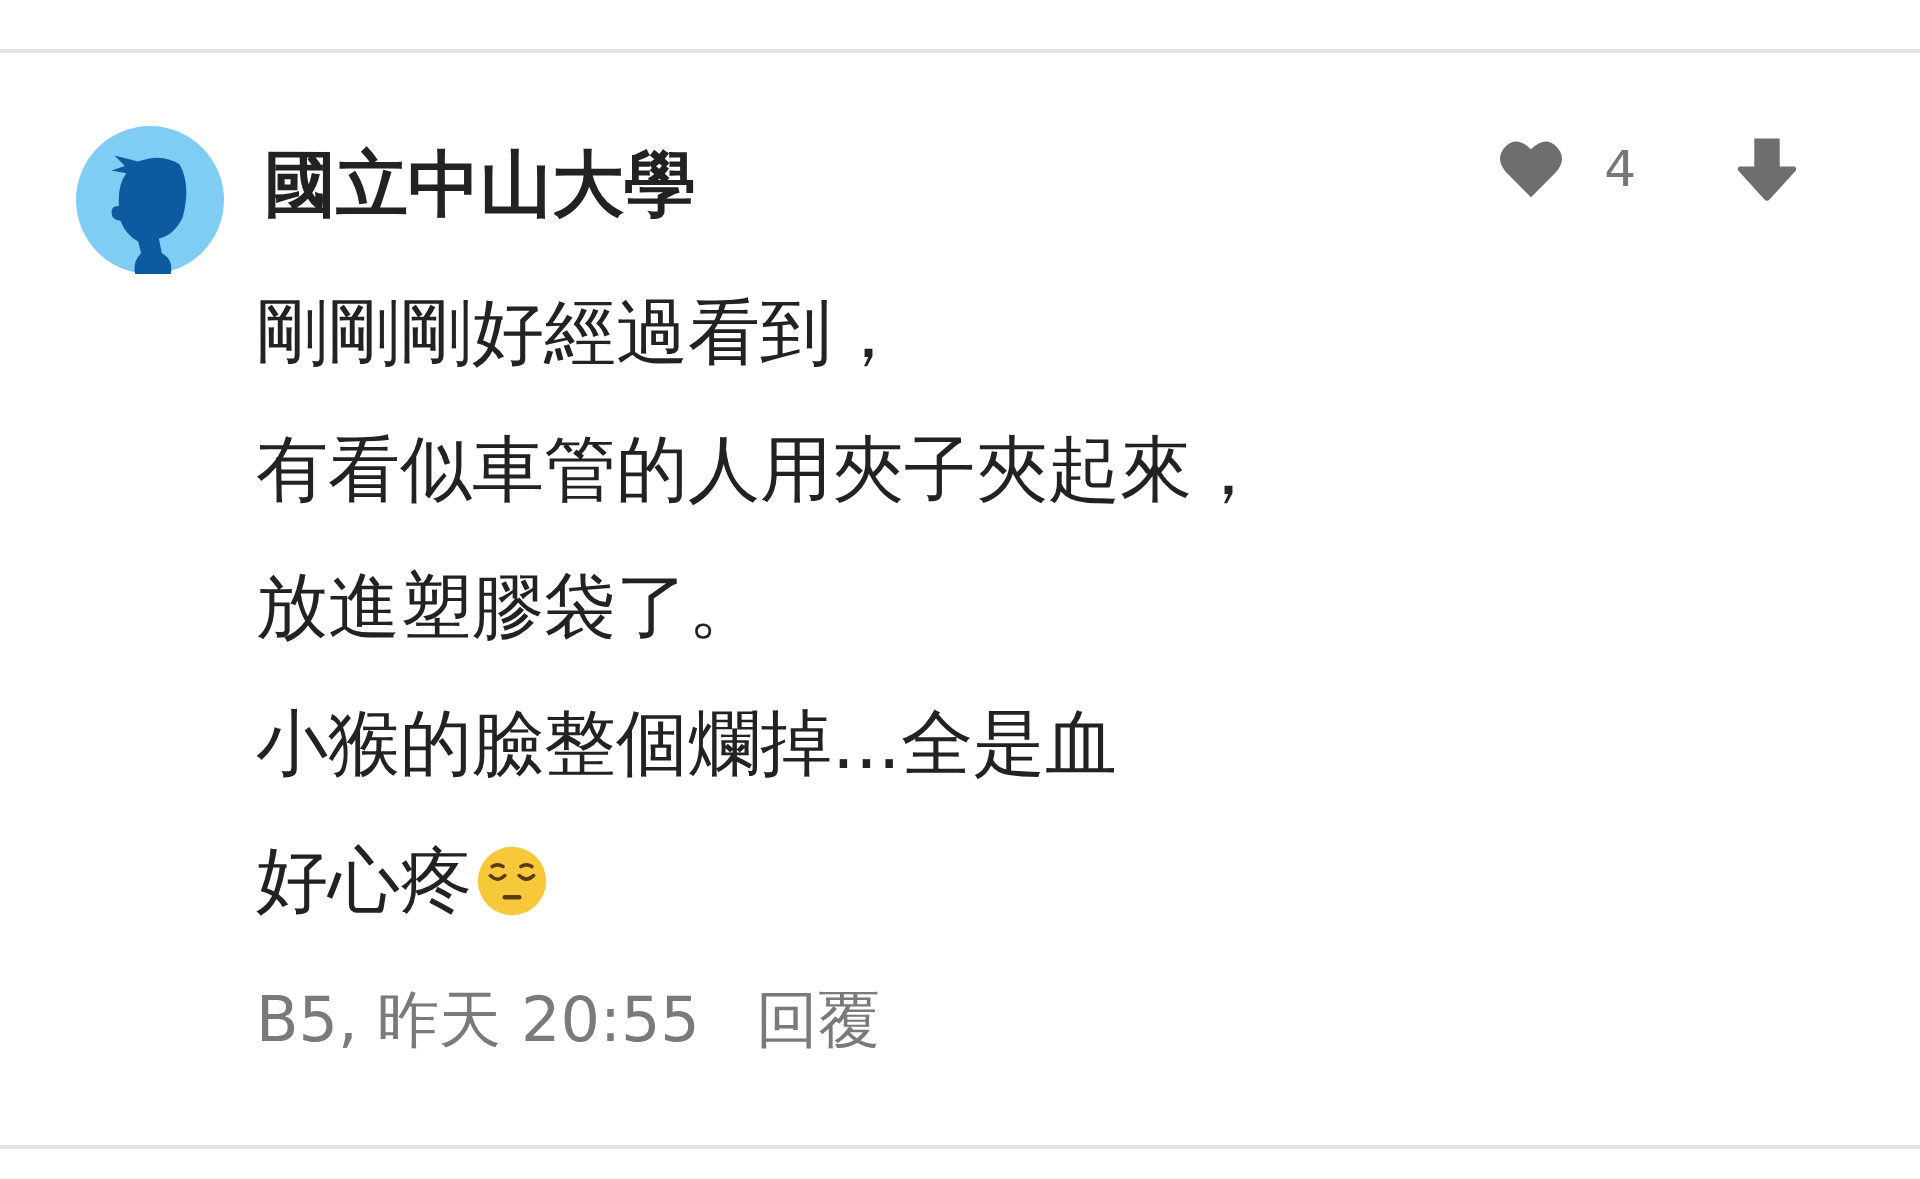  Describe the element at coordinates (1767, 169) in the screenshot. I see `down-arrow-icon` at that location.